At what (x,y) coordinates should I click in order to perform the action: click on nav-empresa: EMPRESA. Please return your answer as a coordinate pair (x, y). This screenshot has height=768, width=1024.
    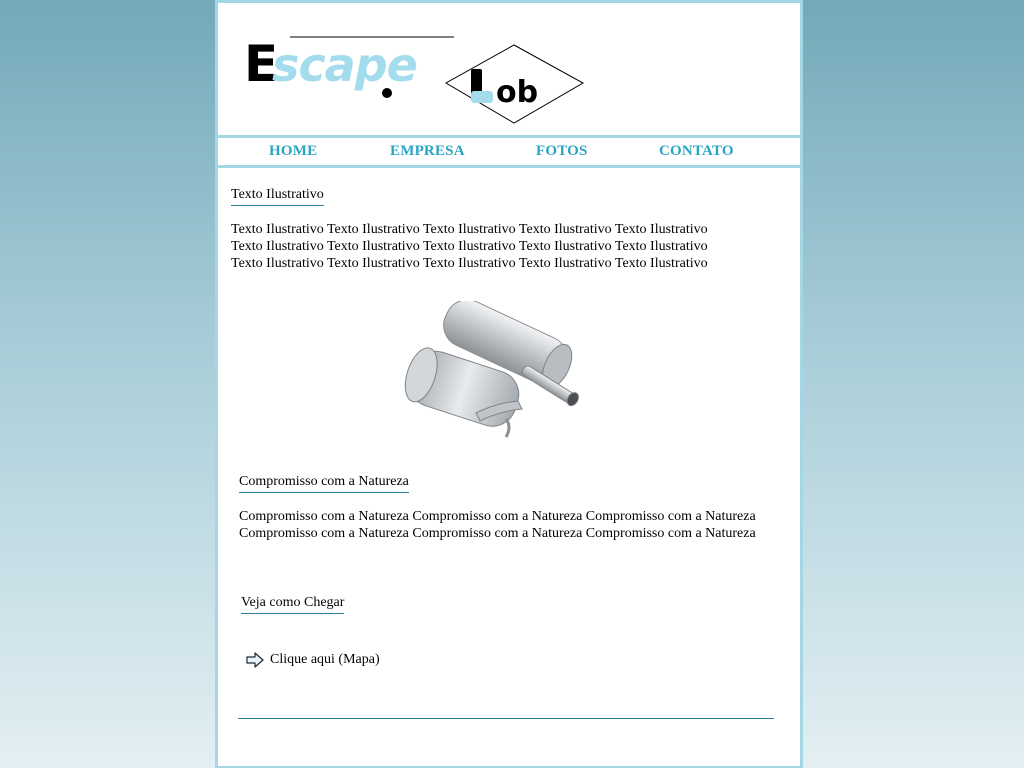
    Looking at the image, I should click on (427, 151).